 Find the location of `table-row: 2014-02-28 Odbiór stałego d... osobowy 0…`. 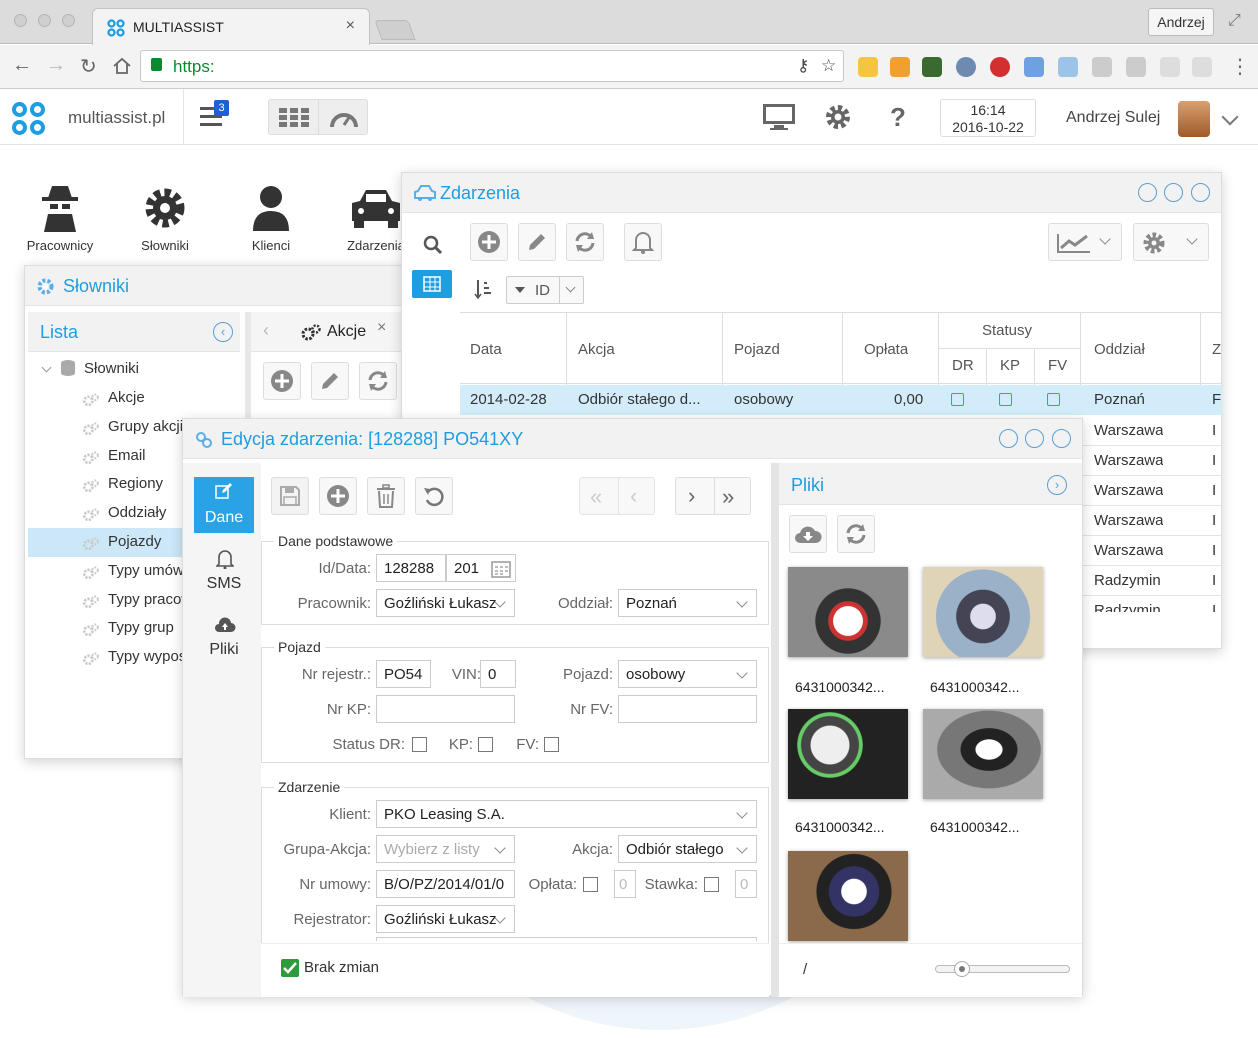

table-row: 2014-02-28 Odbiór stałego d... osobowy 0… is located at coordinates (841, 400).